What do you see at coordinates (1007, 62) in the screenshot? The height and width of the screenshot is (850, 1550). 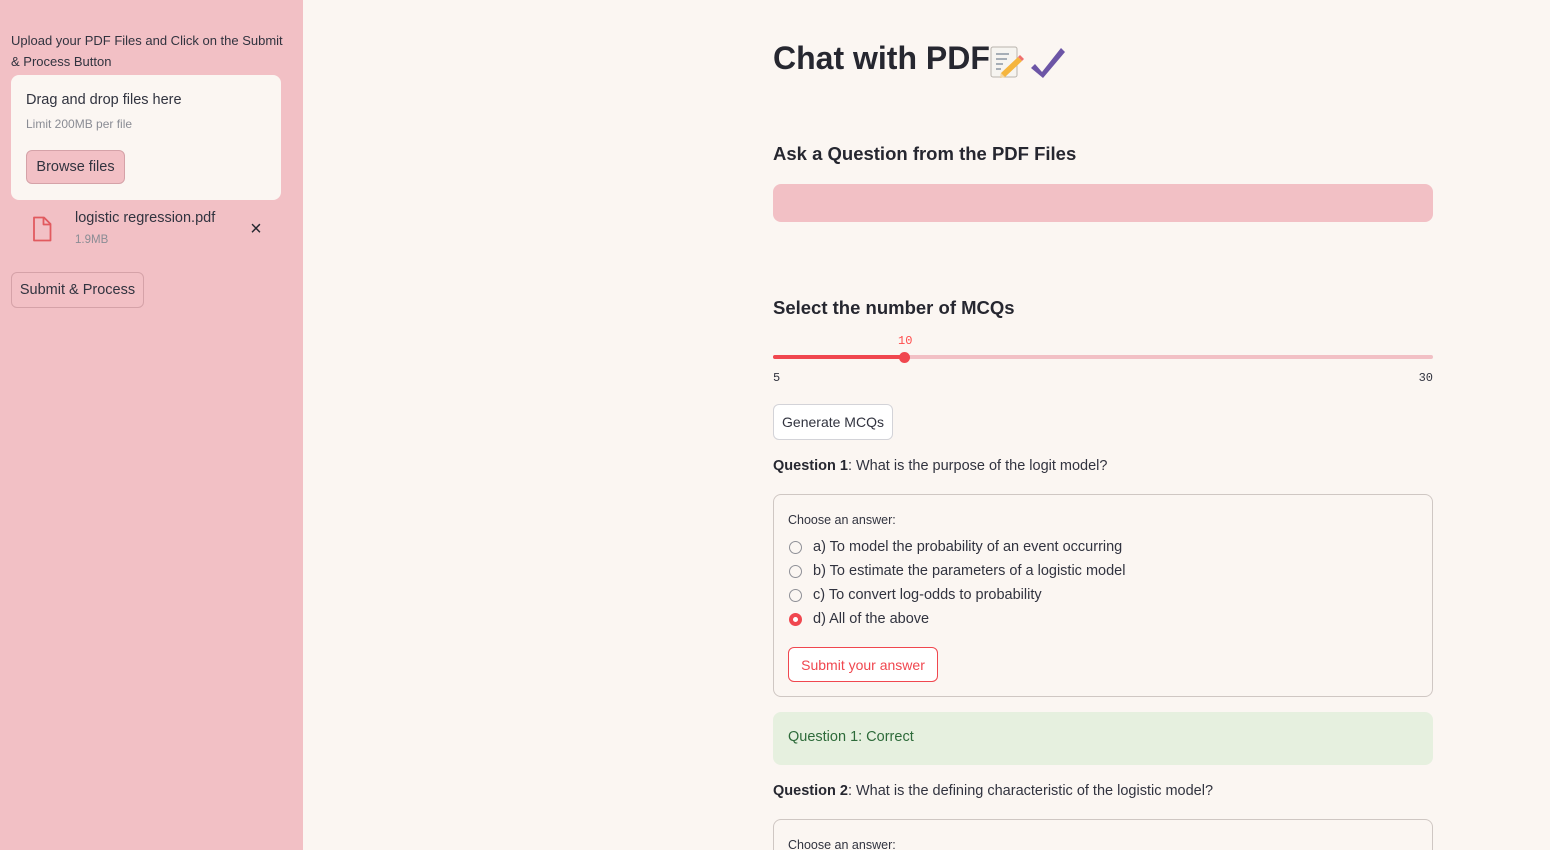 I see `memo-icon` at bounding box center [1007, 62].